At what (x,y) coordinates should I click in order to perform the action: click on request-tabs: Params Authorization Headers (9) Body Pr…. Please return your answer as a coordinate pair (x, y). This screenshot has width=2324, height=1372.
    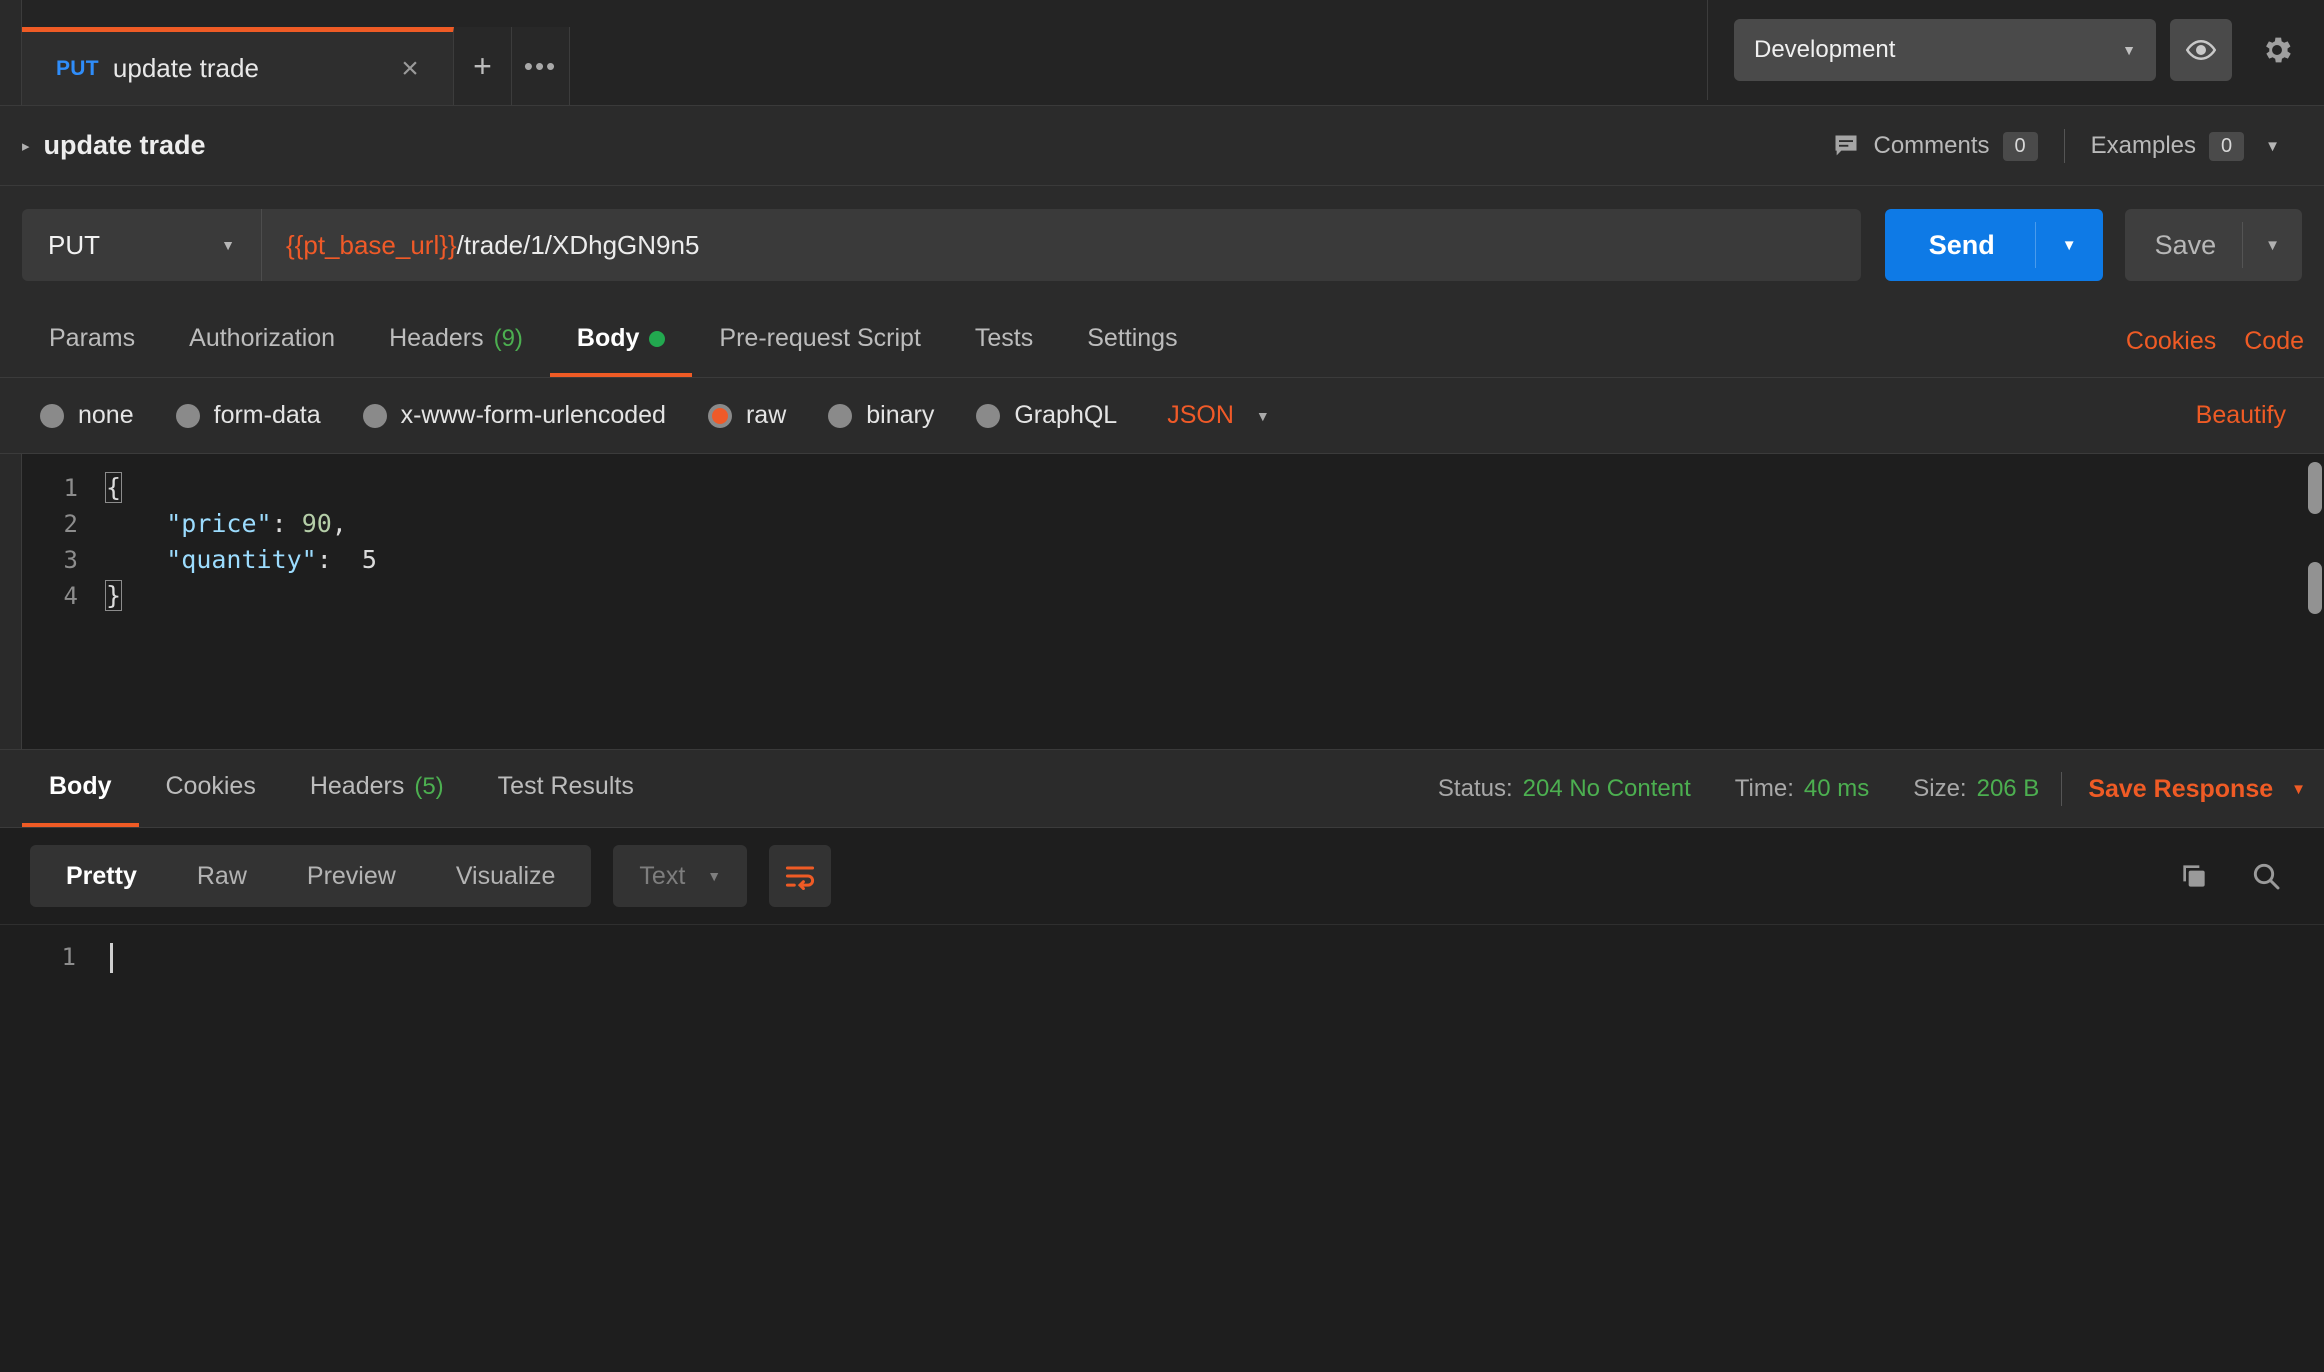
    Looking at the image, I should click on (1162, 341).